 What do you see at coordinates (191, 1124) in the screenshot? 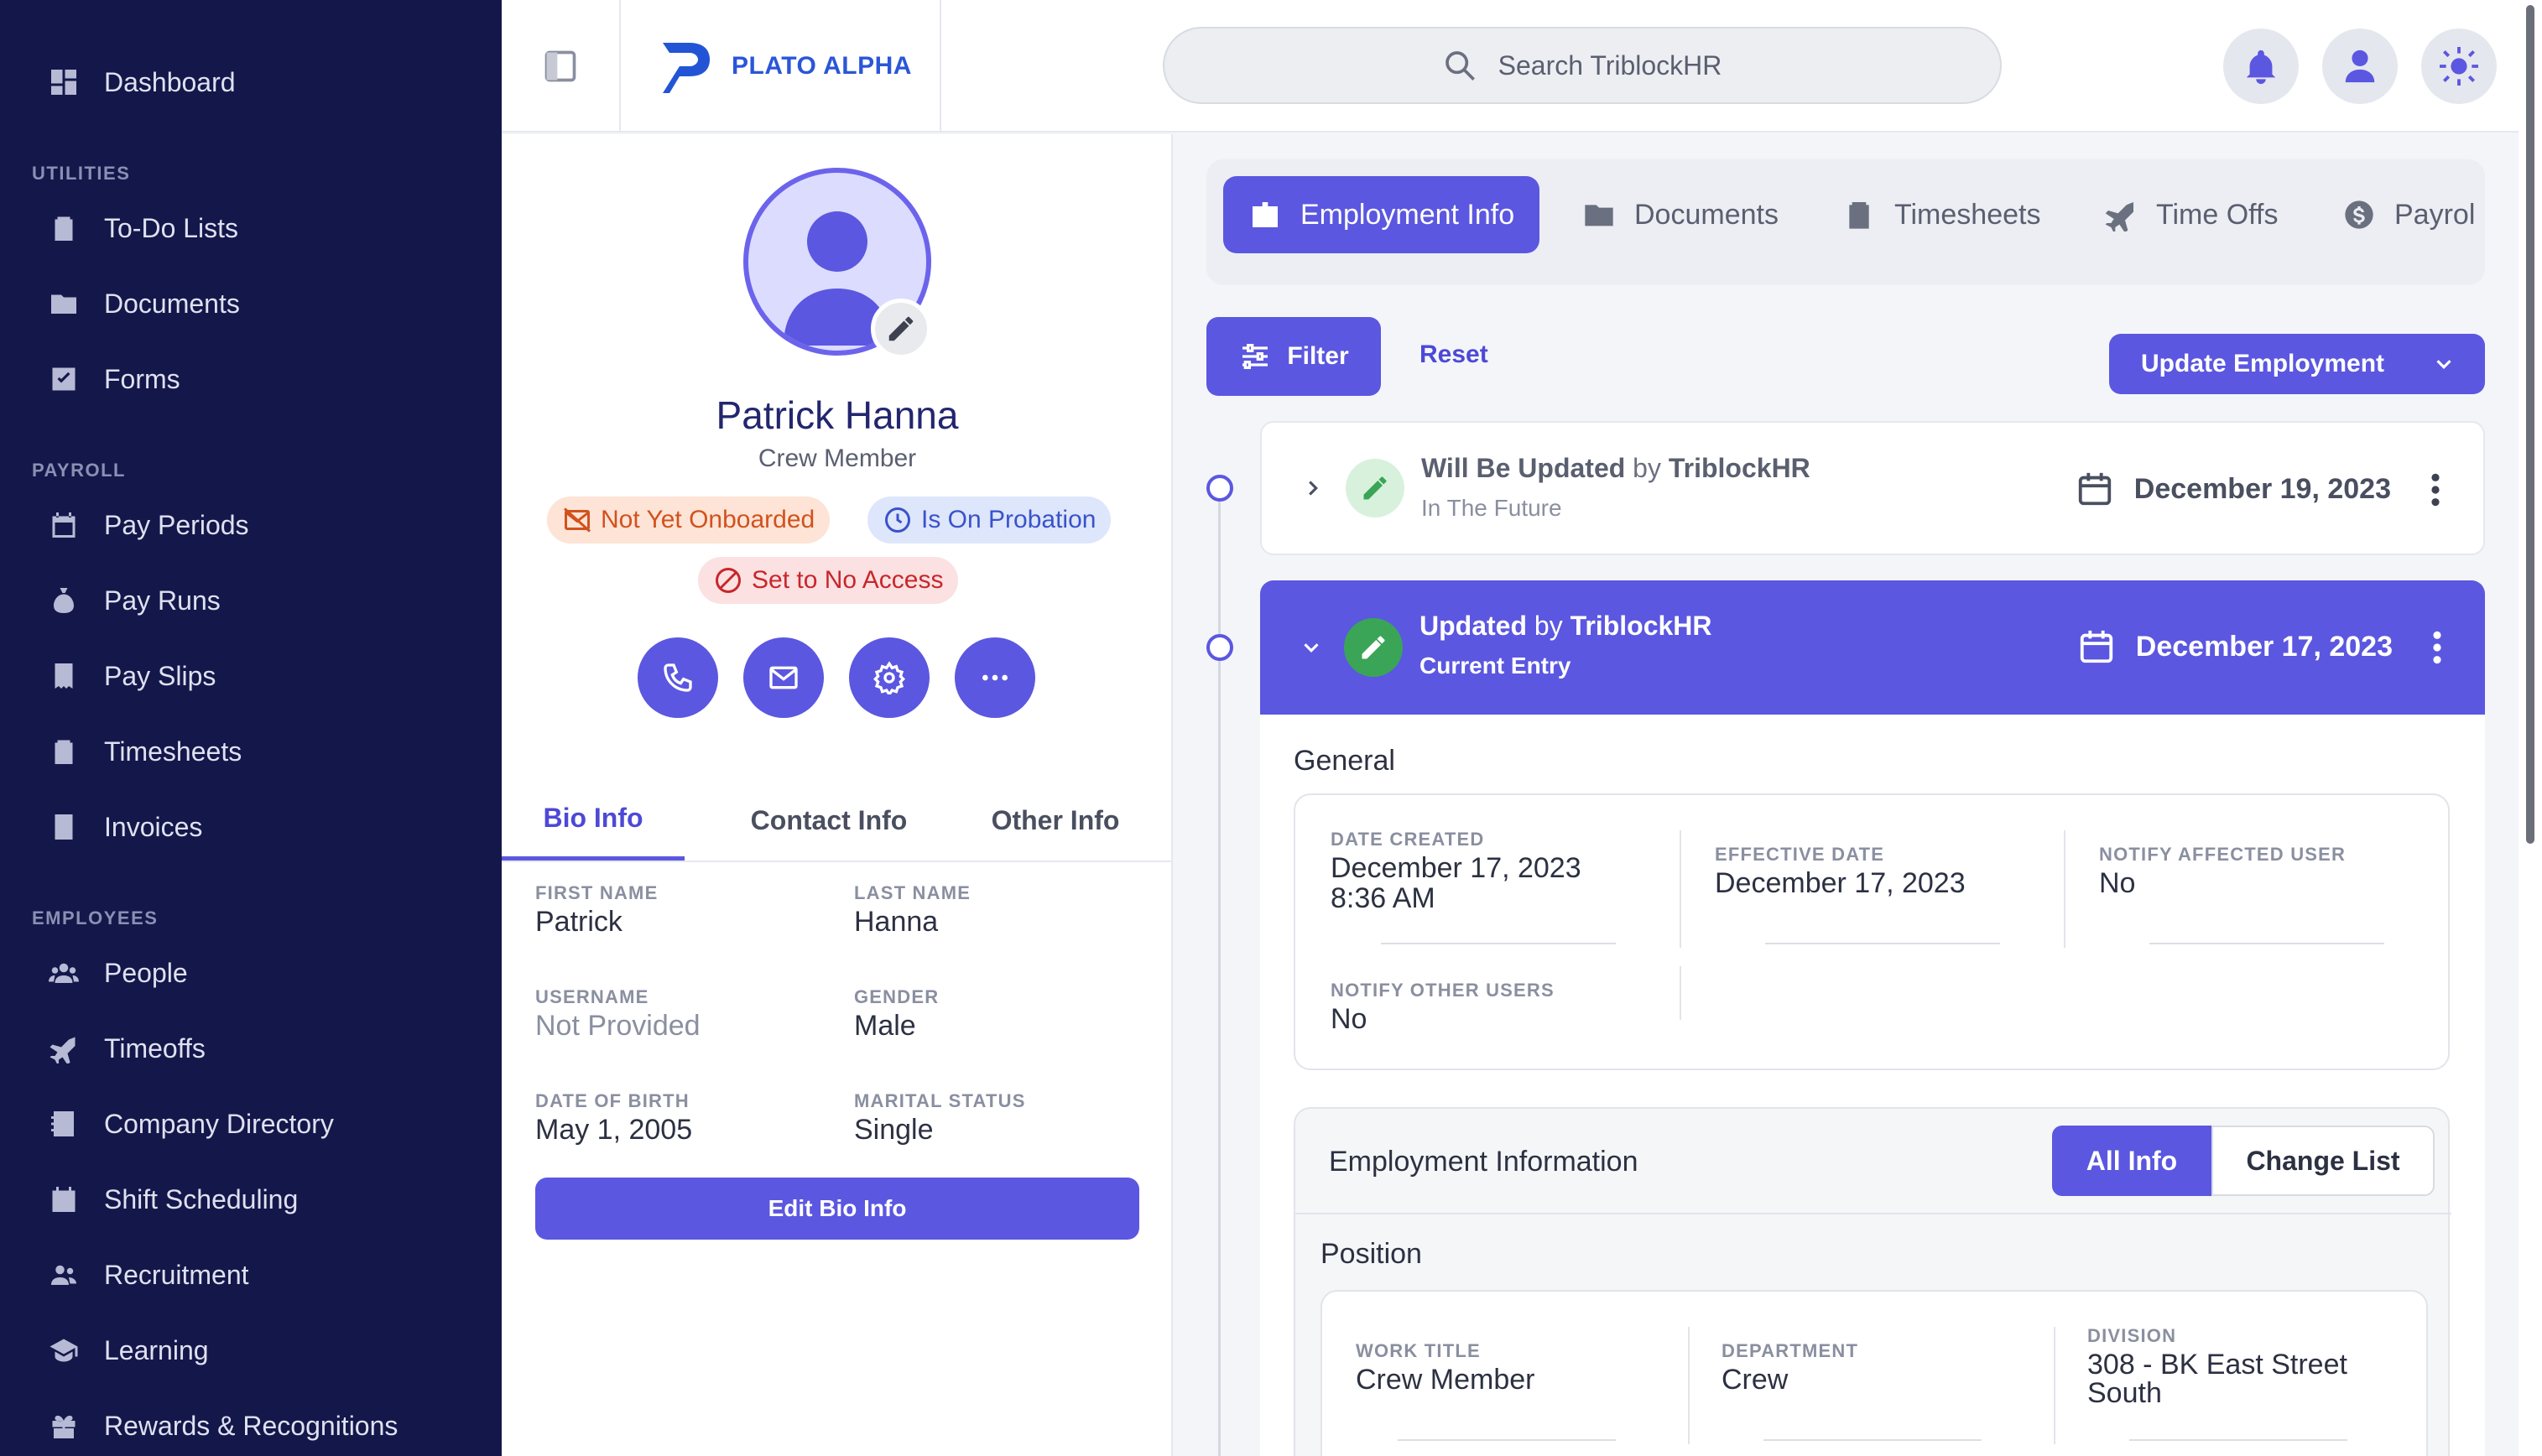
I see `sidebar-item-company-directory: Company Directory` at bounding box center [191, 1124].